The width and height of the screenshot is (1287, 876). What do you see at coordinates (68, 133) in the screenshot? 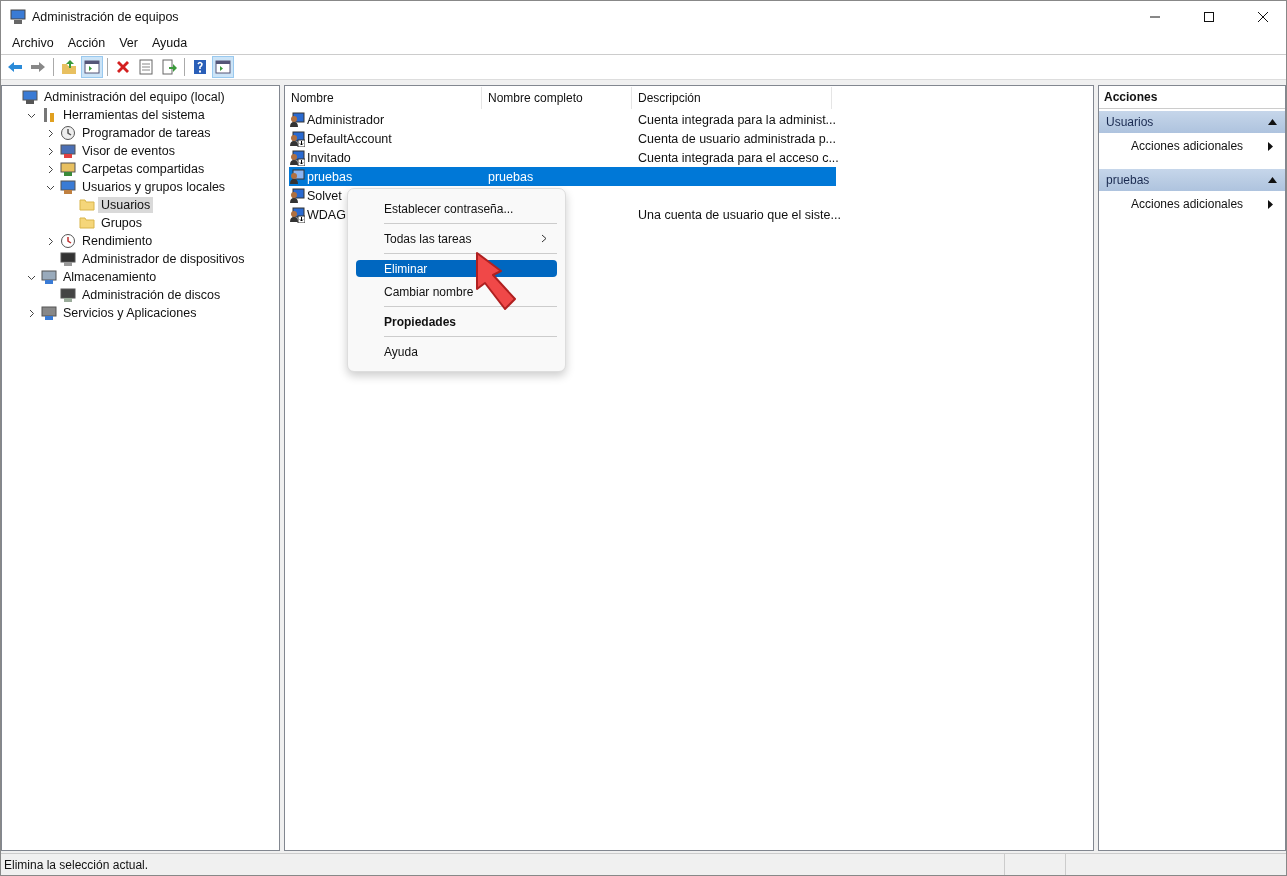
I see `clock-icon` at bounding box center [68, 133].